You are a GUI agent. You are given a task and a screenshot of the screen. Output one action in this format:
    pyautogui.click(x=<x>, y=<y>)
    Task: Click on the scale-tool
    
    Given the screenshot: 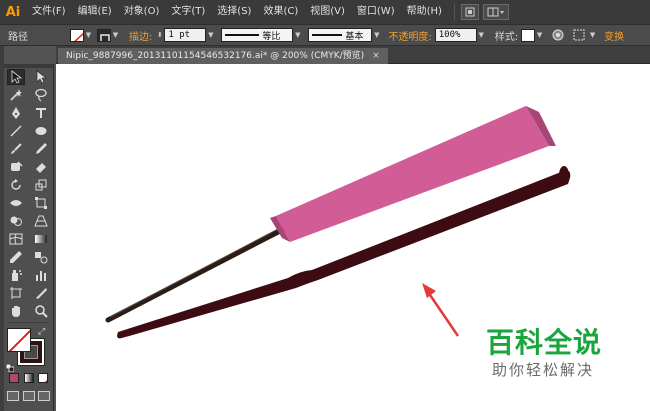 What is the action you would take?
    pyautogui.click(x=41, y=185)
    